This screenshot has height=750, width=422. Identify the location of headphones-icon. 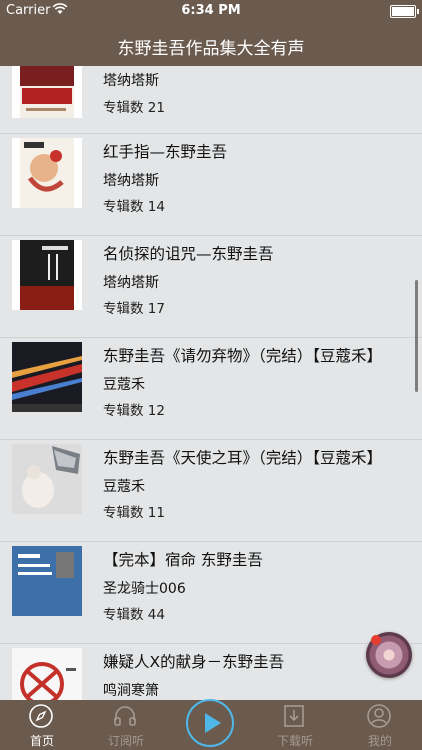
(125, 716).